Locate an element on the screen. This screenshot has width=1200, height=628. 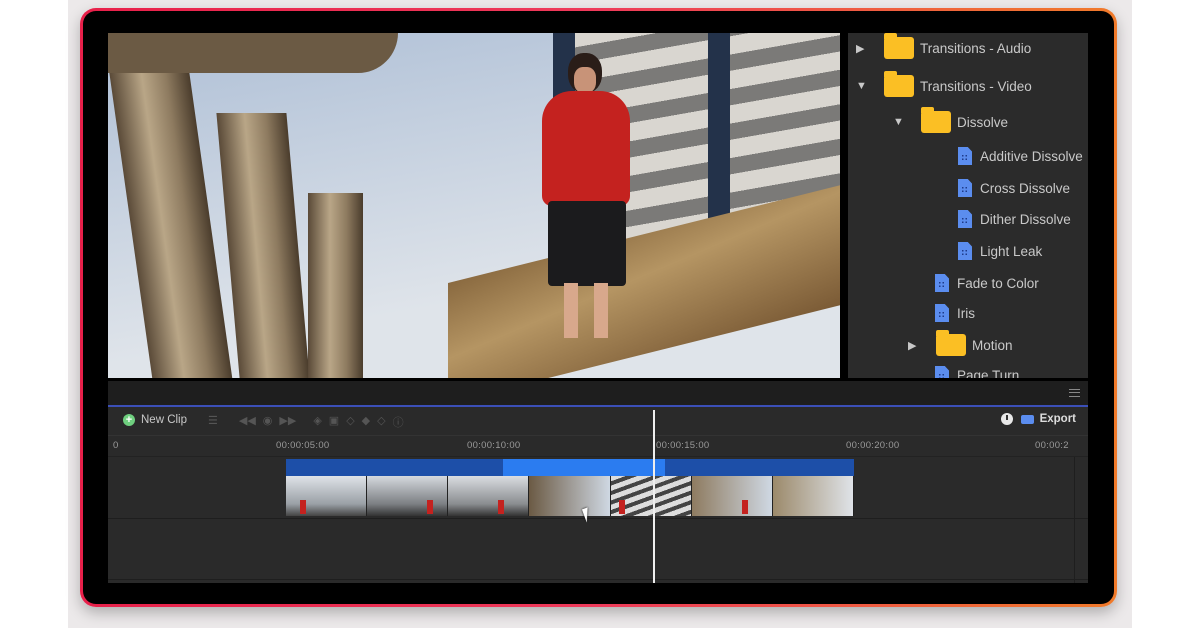
empty-track is located at coordinates (598, 550).